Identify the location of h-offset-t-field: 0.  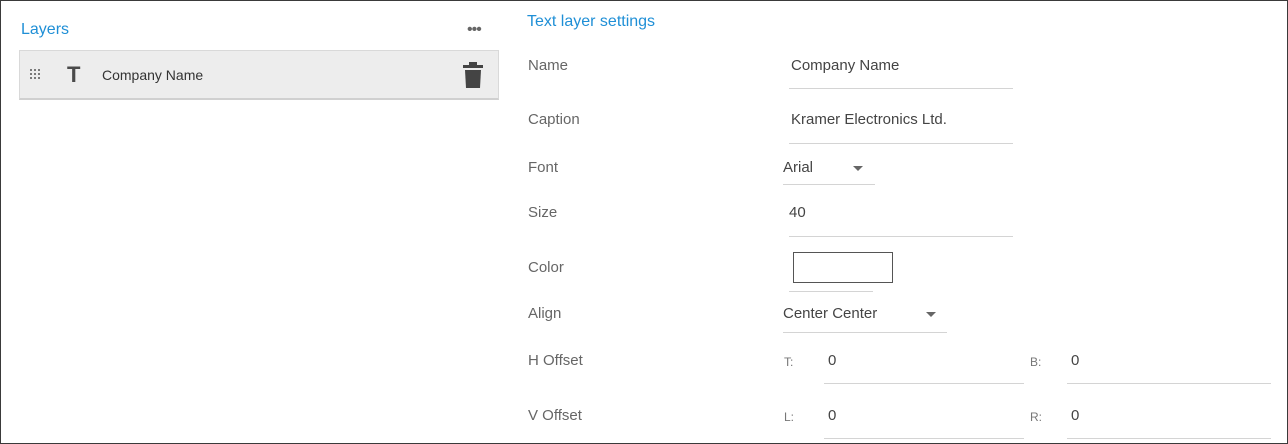
(924, 368).